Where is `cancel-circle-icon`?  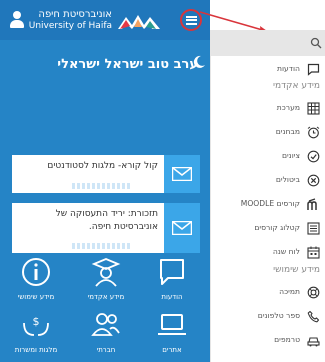
cancel-circle-icon is located at coordinates (313, 180).